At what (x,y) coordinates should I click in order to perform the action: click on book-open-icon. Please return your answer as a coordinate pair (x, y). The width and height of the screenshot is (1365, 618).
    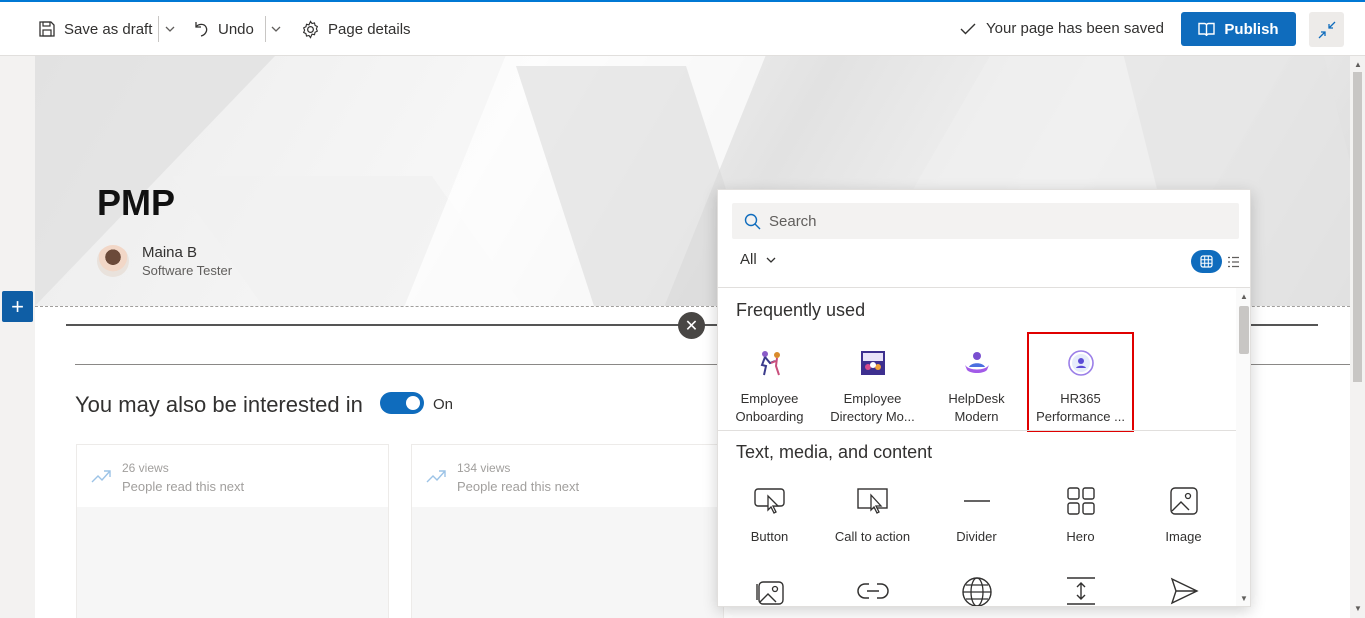
    Looking at the image, I should click on (1207, 29).